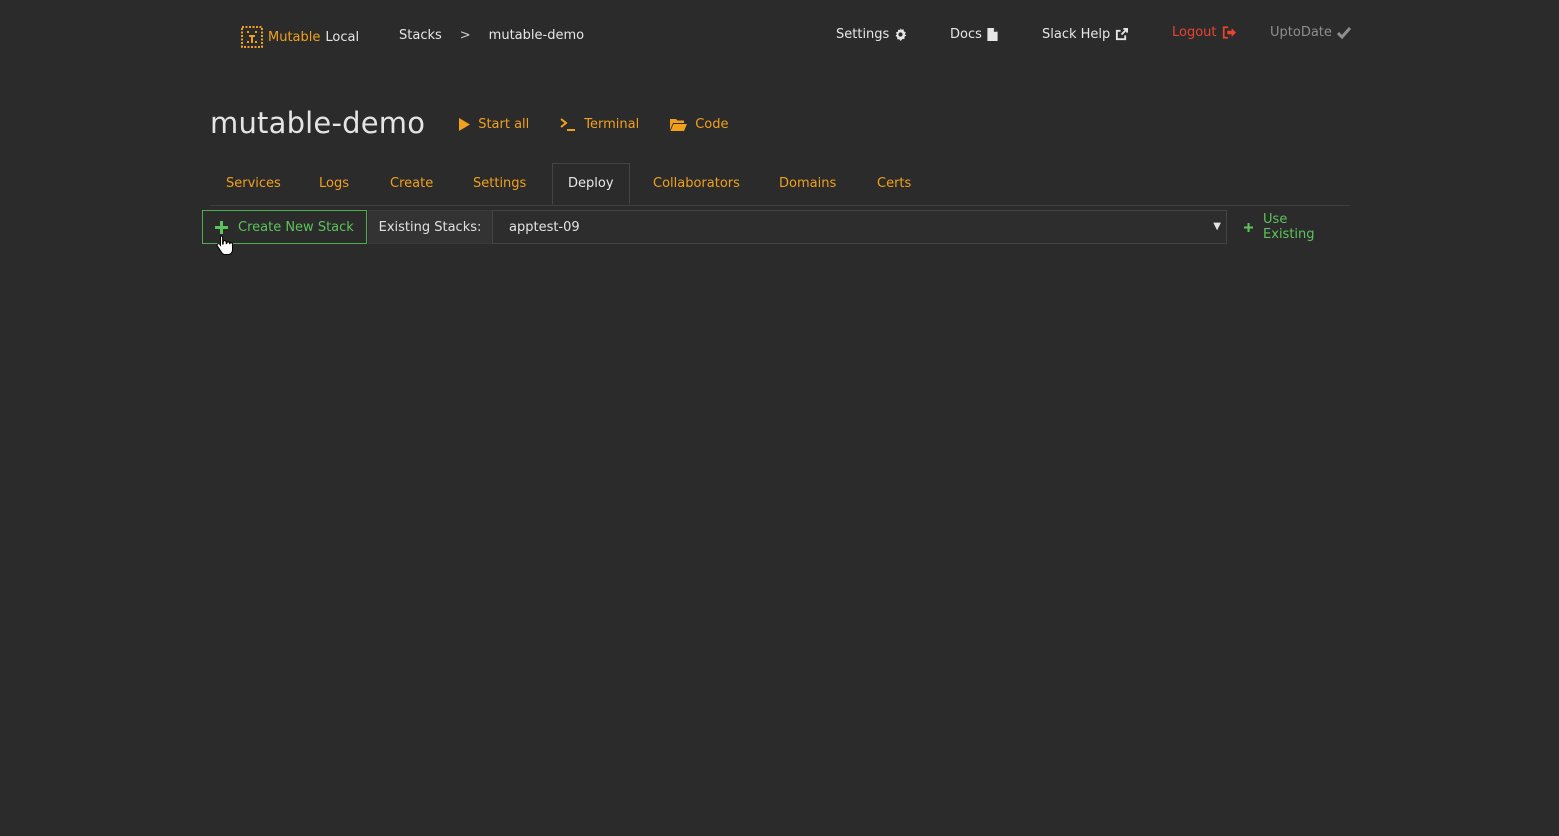 Image resolution: width=1559 pixels, height=836 pixels. What do you see at coordinates (411, 184) in the screenshot?
I see `tab-create: Create` at bounding box center [411, 184].